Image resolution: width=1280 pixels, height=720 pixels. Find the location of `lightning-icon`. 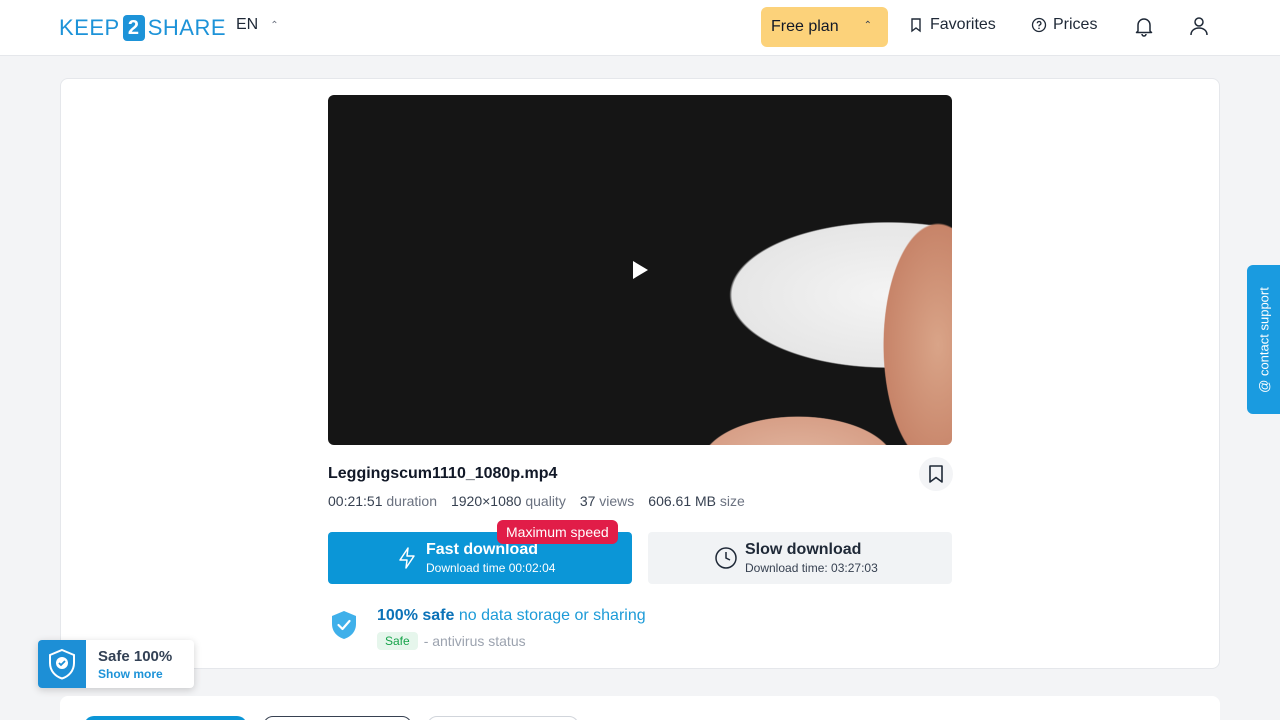

lightning-icon is located at coordinates (407, 558).